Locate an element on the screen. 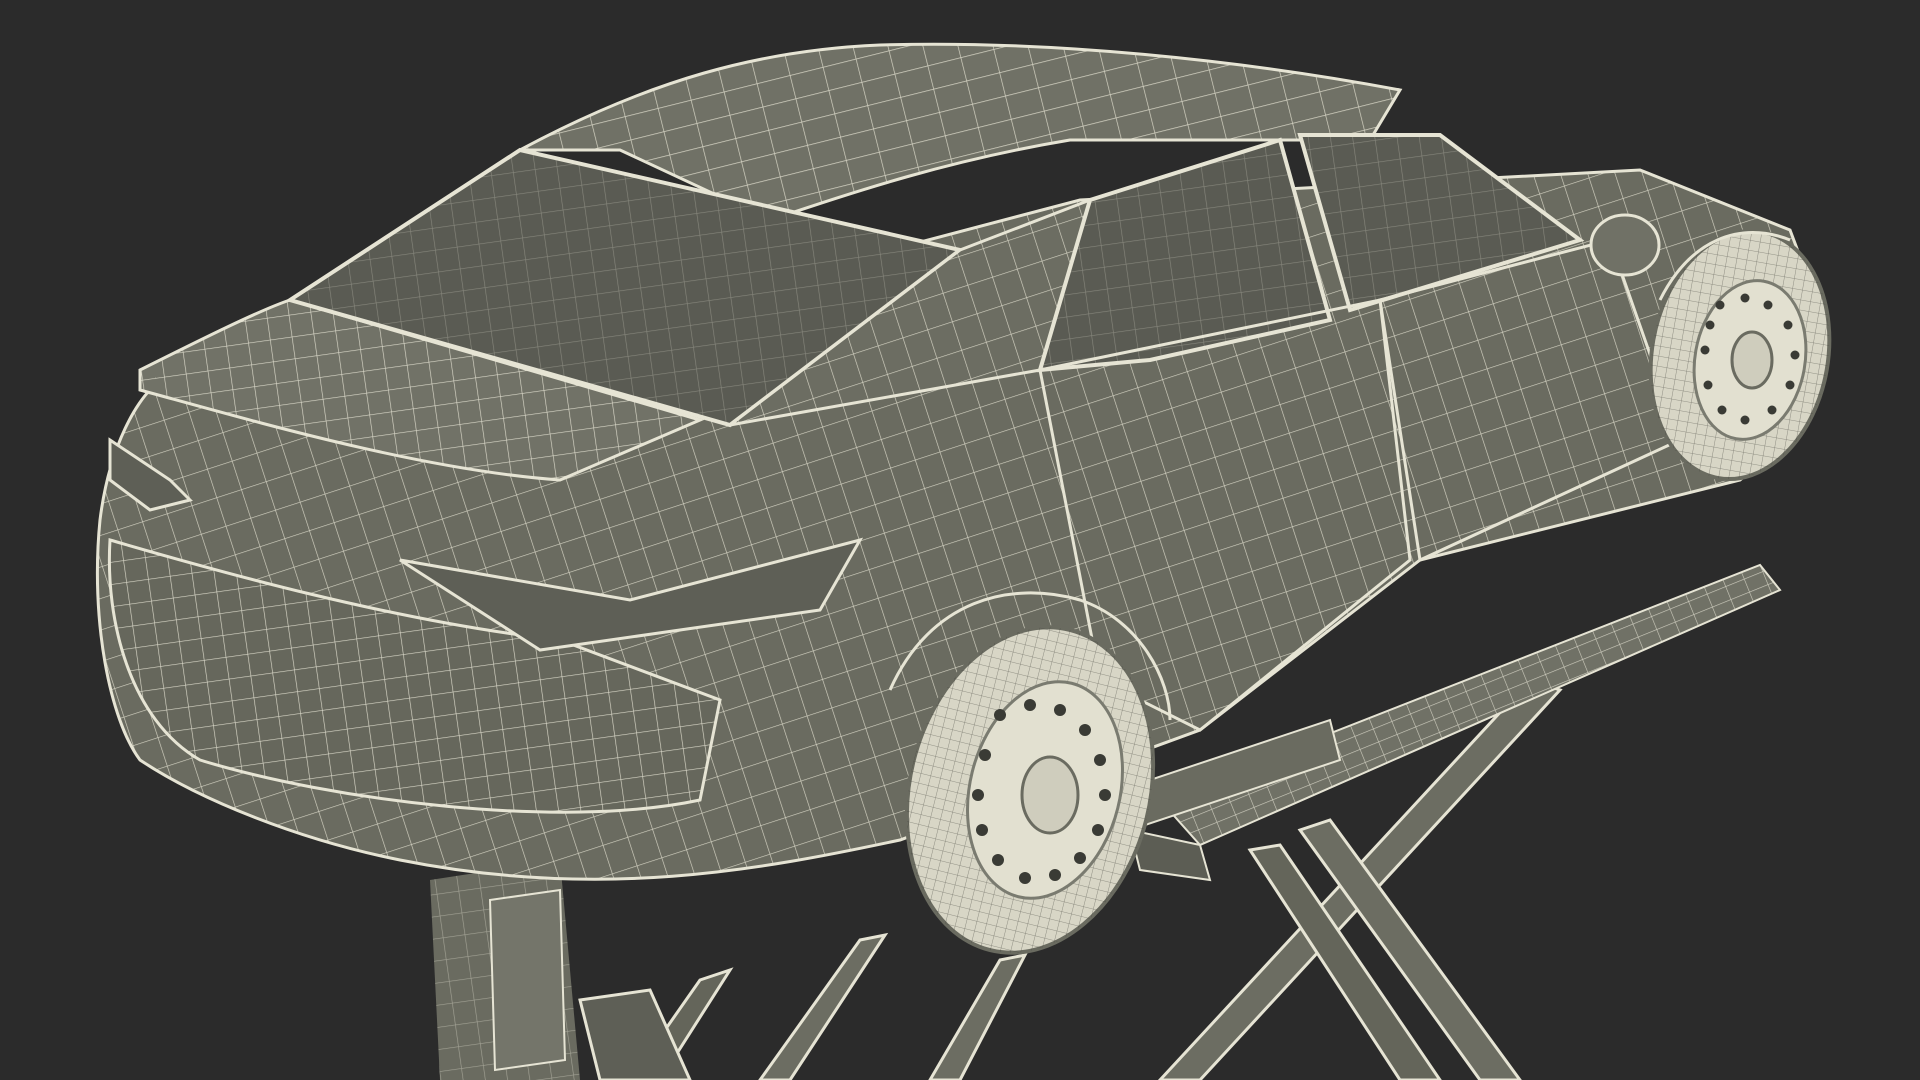 The height and width of the screenshot is (1080, 1920). lift-column is located at coordinates (505, 970).